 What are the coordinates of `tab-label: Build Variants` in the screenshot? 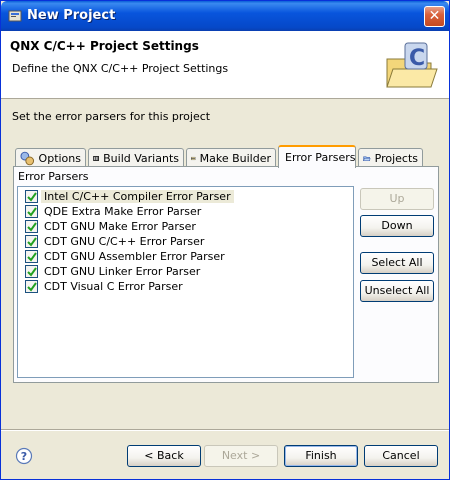 It's located at (141, 158).